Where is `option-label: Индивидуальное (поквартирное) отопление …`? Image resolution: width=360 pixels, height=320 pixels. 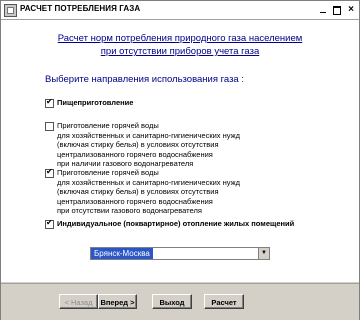 option-label: Индивидуальное (поквартирное) отопление … is located at coordinates (176, 223).